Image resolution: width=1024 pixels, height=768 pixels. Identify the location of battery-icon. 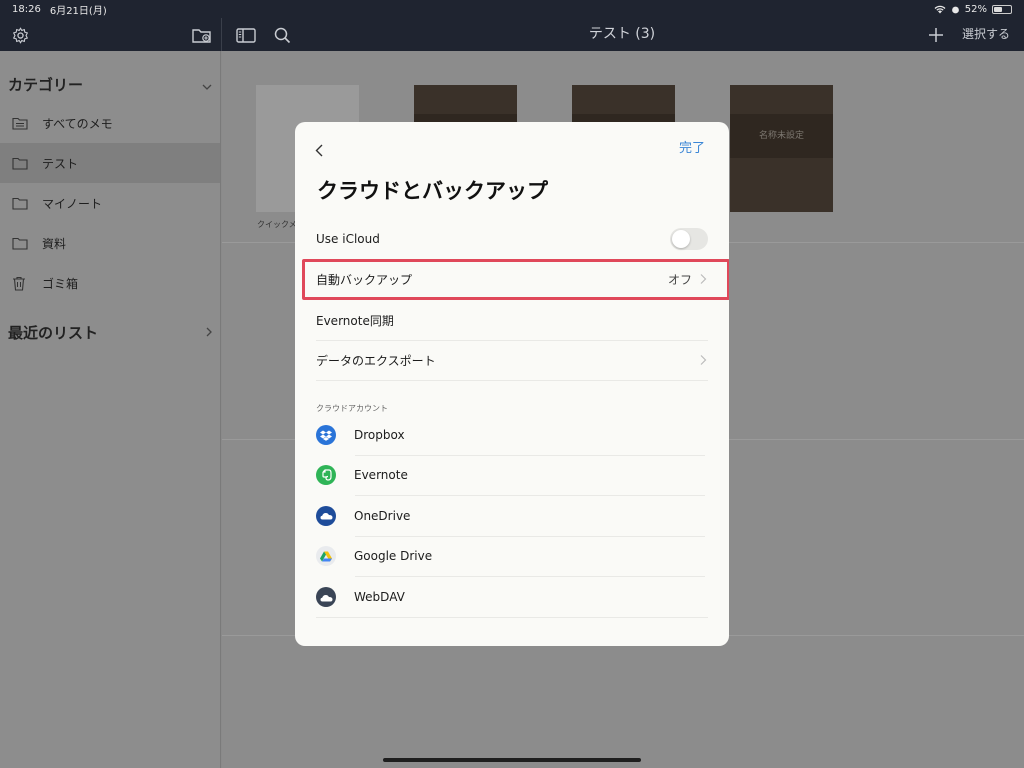
(1002, 9).